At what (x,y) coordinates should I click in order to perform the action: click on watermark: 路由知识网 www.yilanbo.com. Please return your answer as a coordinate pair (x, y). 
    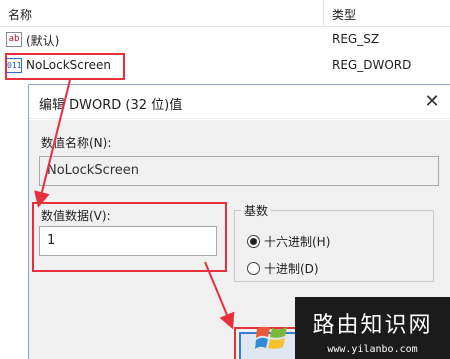
    Looking at the image, I should click on (372, 328).